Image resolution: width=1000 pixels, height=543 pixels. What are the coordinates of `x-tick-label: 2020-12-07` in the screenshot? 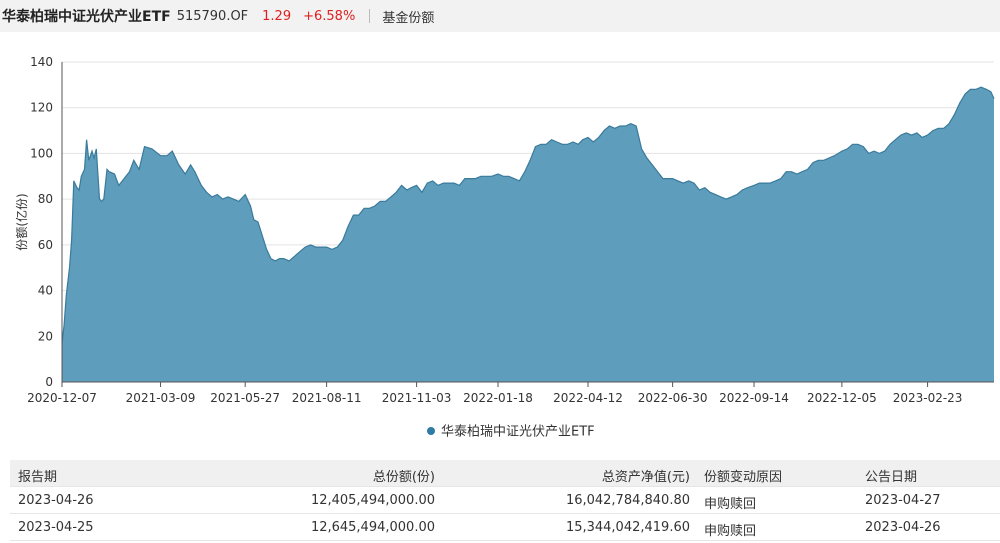 It's located at (62, 398).